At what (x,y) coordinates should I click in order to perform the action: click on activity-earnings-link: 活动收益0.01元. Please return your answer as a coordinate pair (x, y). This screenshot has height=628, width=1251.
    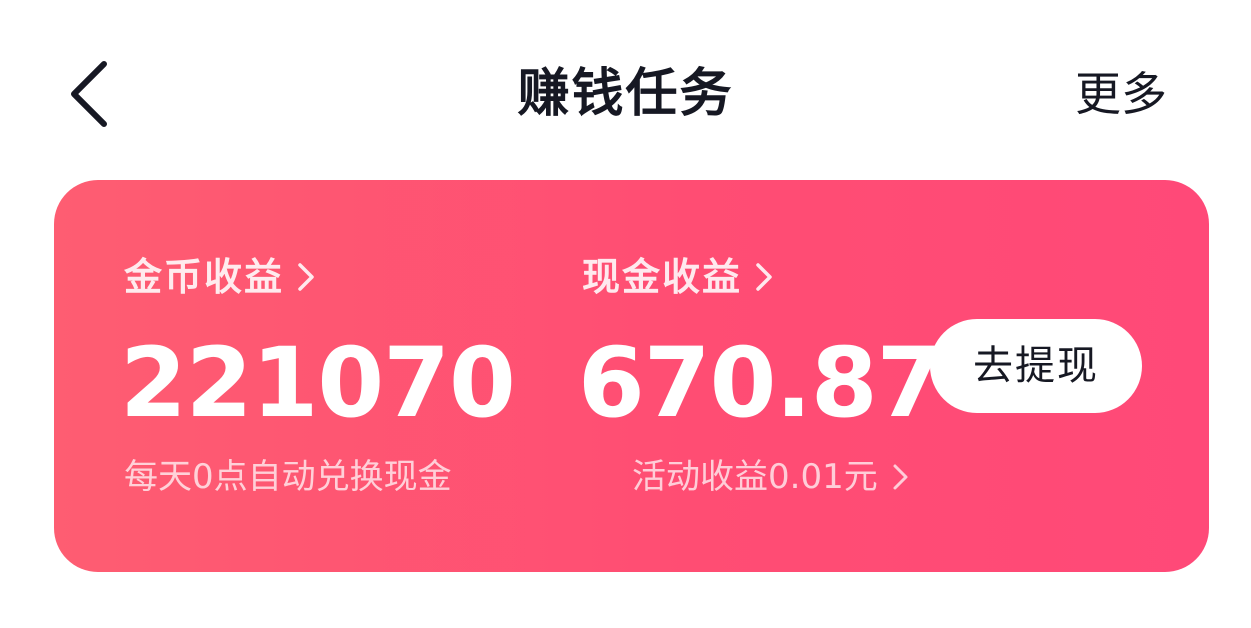
    Looking at the image, I should click on (771, 477).